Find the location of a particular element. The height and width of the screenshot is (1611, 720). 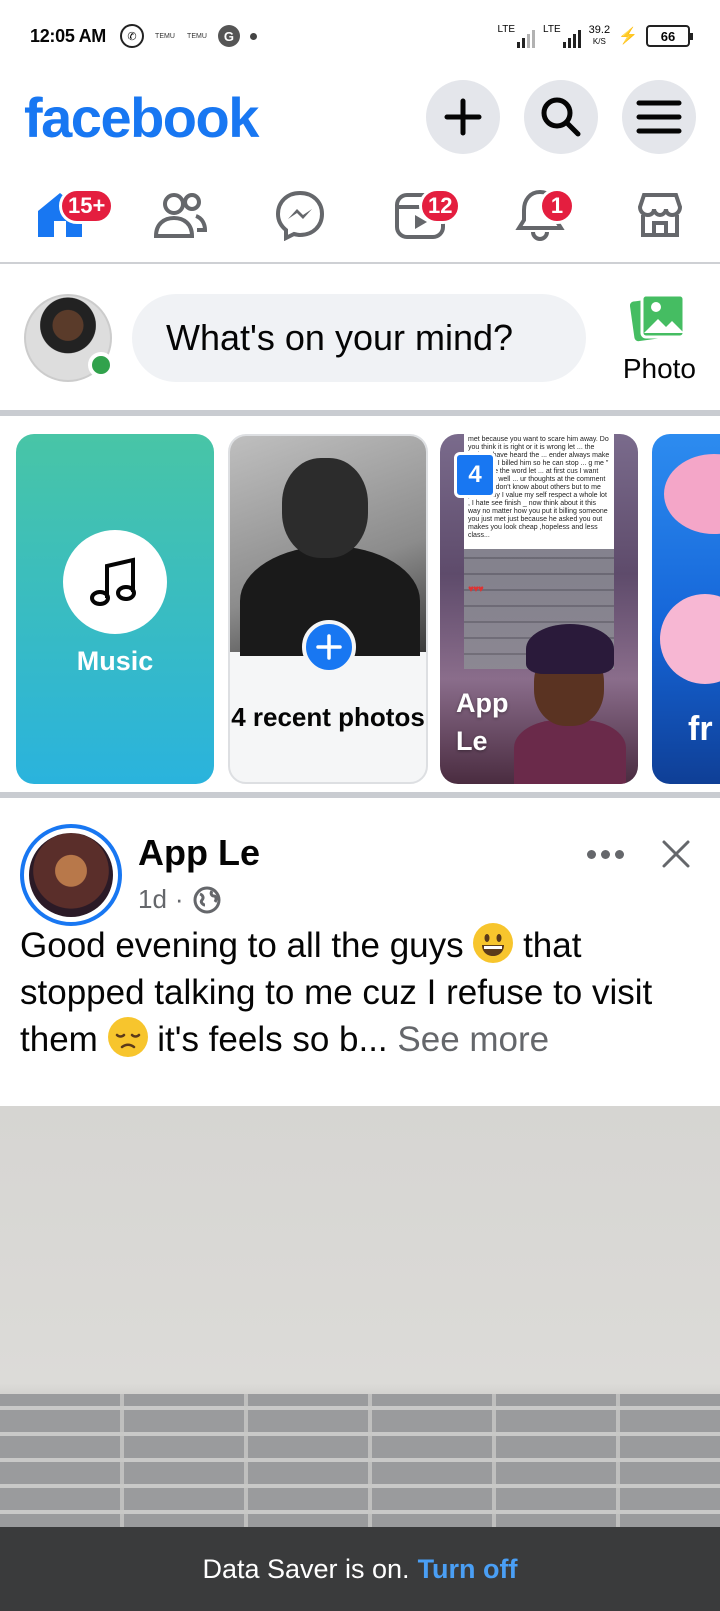

data-saver-banner: Data Saver is on. Turn off is located at coordinates (360, 1569).